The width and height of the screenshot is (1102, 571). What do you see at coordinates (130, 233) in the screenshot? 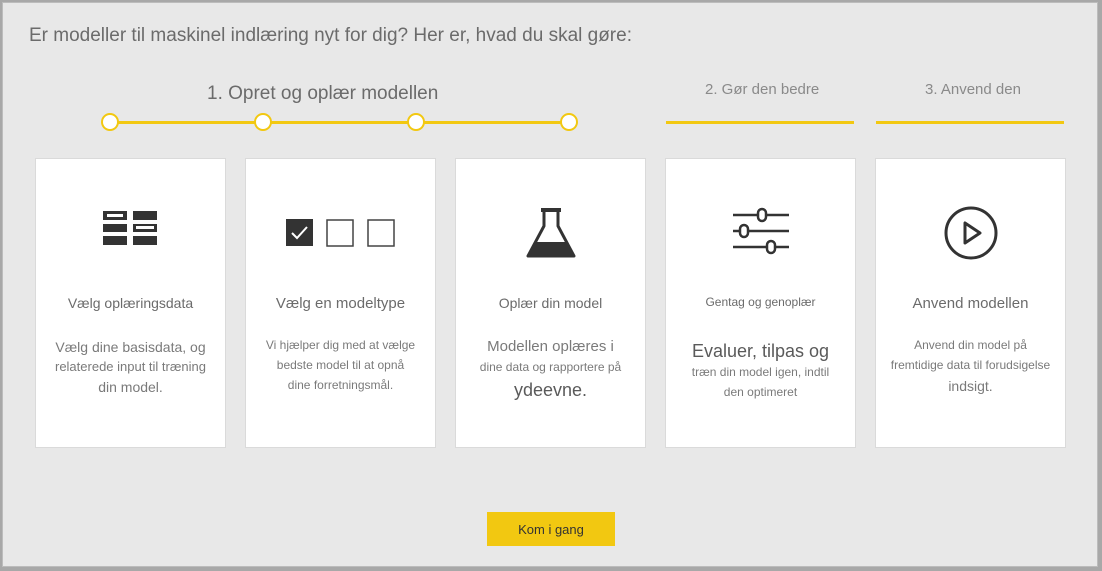
I see `table-data-icon` at bounding box center [130, 233].